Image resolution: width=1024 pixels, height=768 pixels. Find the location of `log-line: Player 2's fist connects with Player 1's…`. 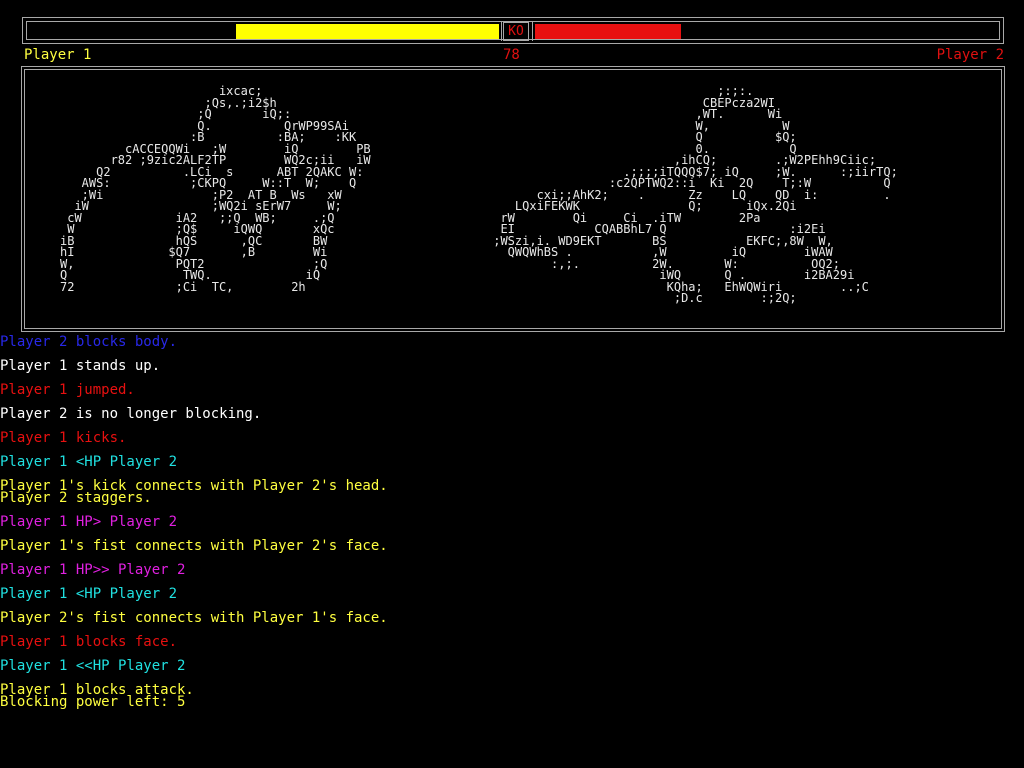

log-line: Player 2's fist connects with Player 1's… is located at coordinates (194, 618).